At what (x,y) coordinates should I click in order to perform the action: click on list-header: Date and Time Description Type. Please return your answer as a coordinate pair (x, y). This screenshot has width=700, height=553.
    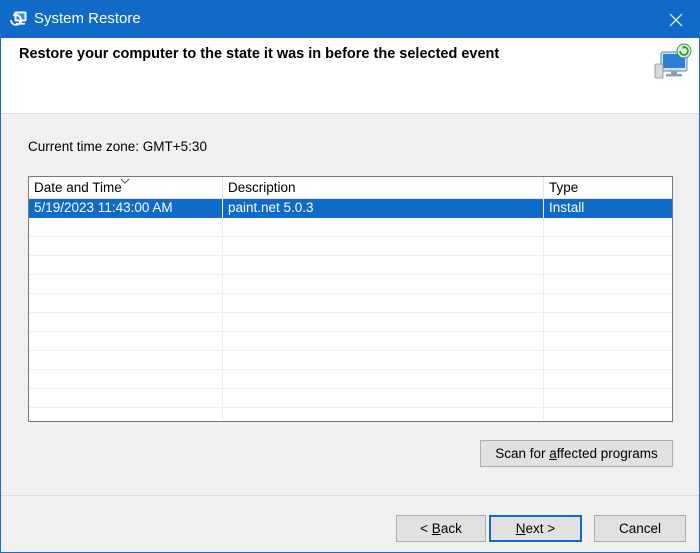
    Looking at the image, I should click on (350, 188).